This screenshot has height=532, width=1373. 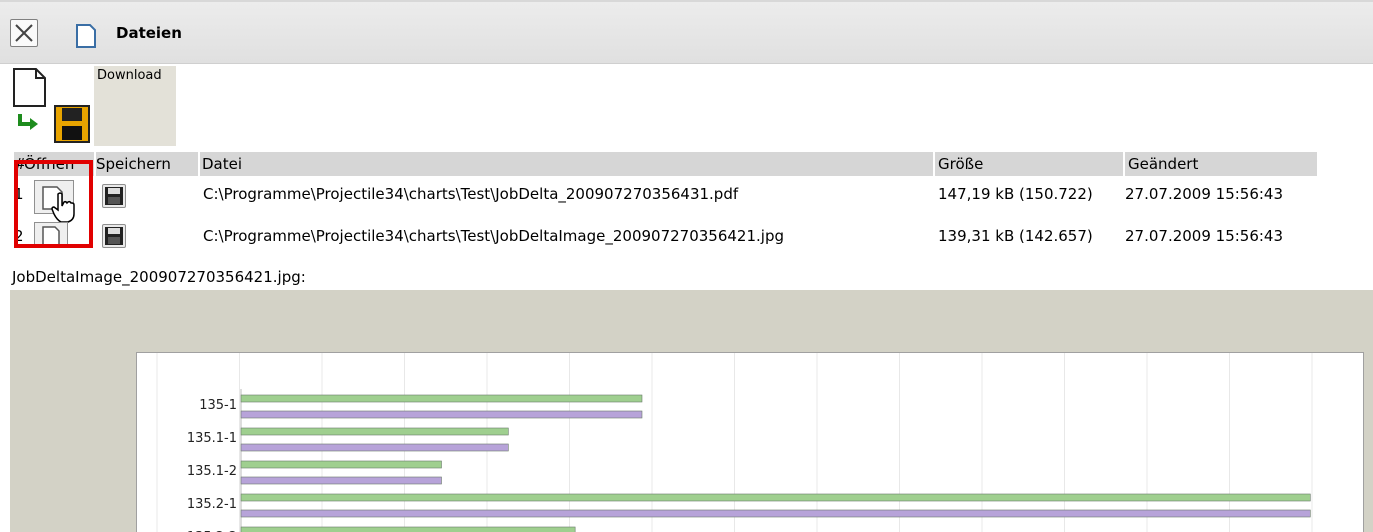 I want to click on window-title: Dateien, so click(x=149, y=33).